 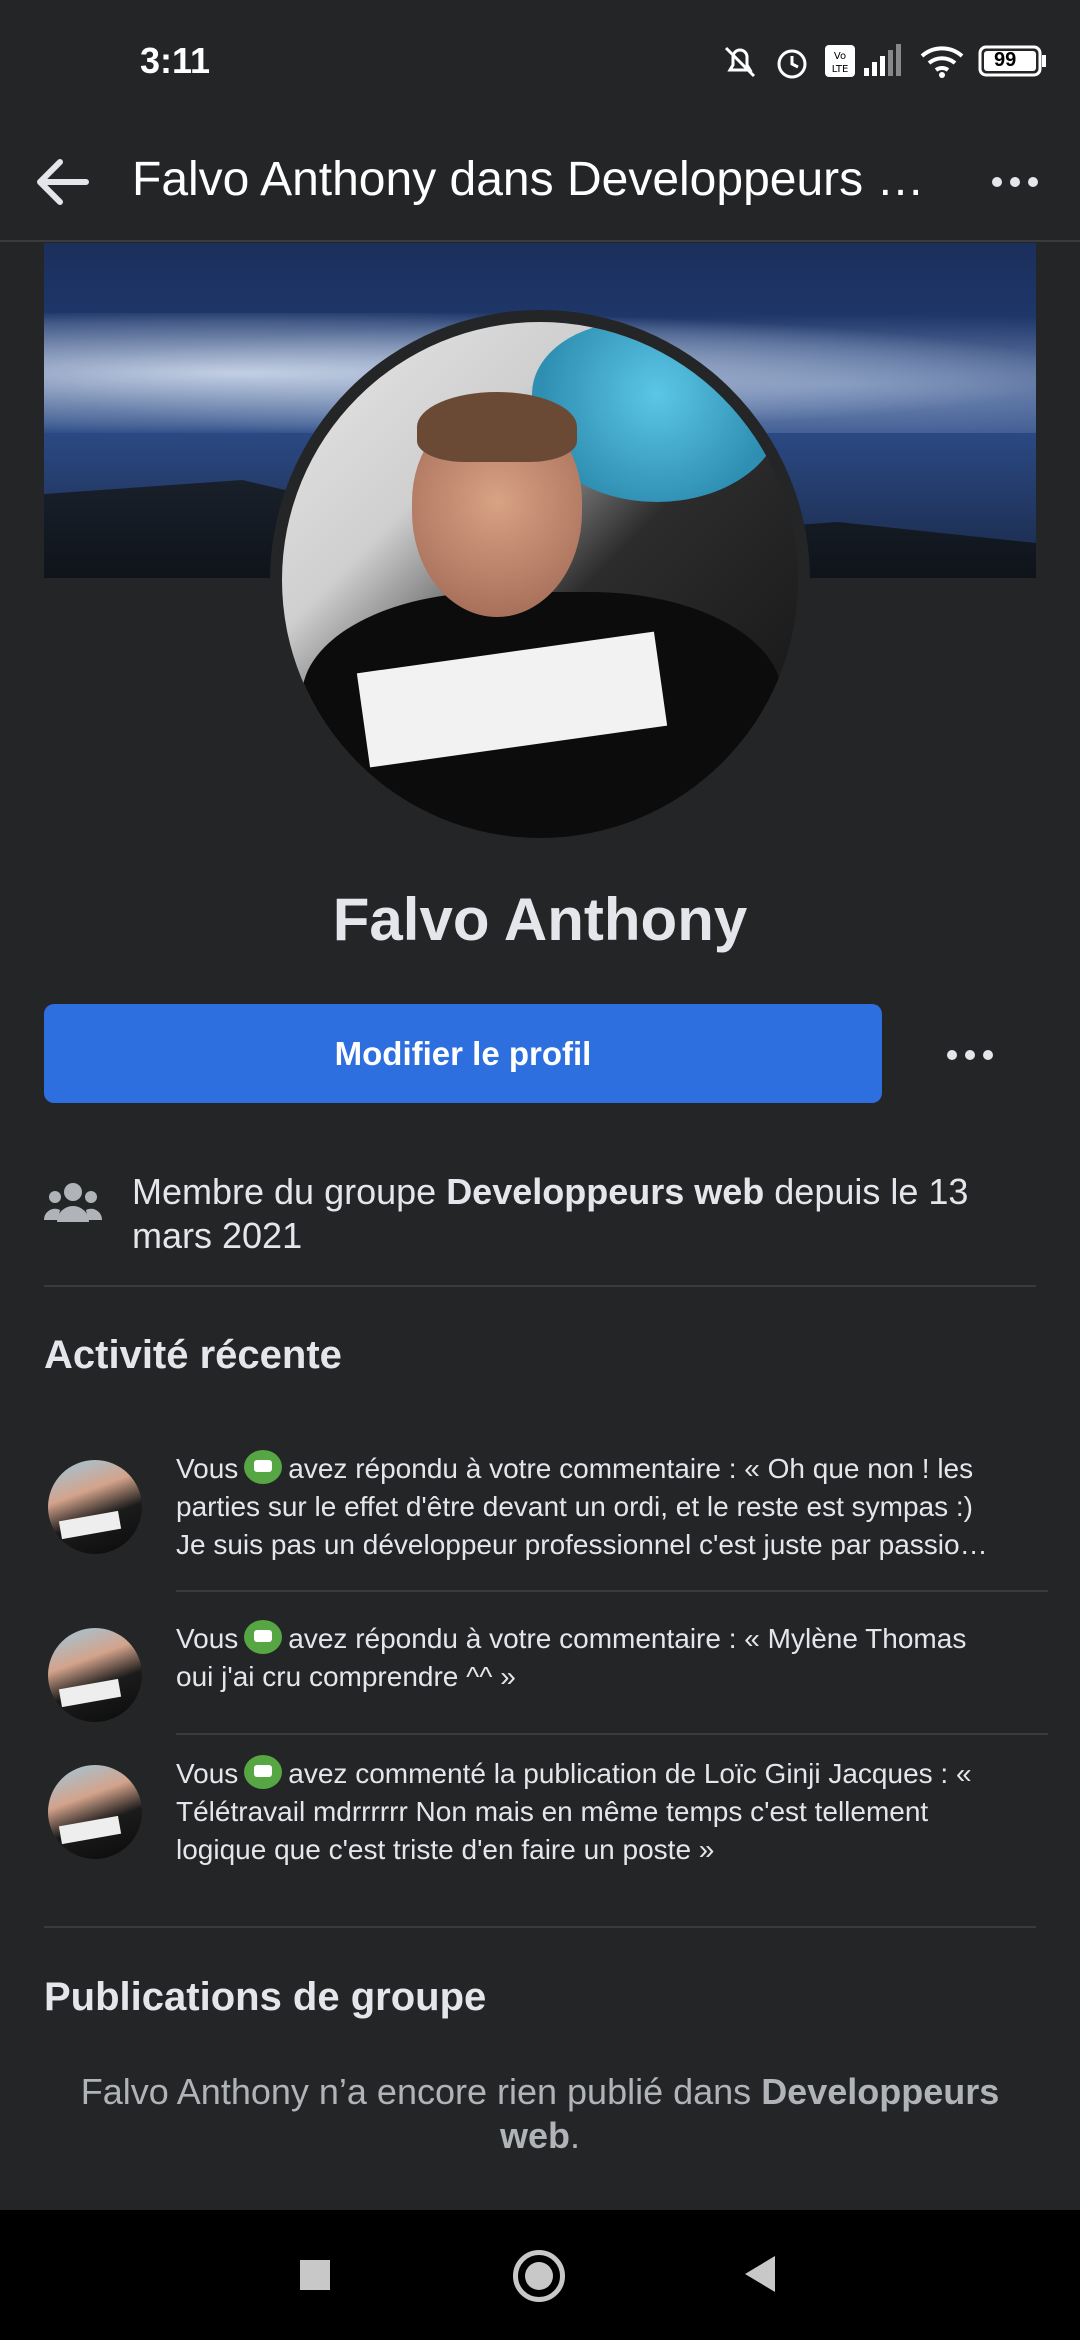 I want to click on empty-suffix: ., so click(x=575, y=2135).